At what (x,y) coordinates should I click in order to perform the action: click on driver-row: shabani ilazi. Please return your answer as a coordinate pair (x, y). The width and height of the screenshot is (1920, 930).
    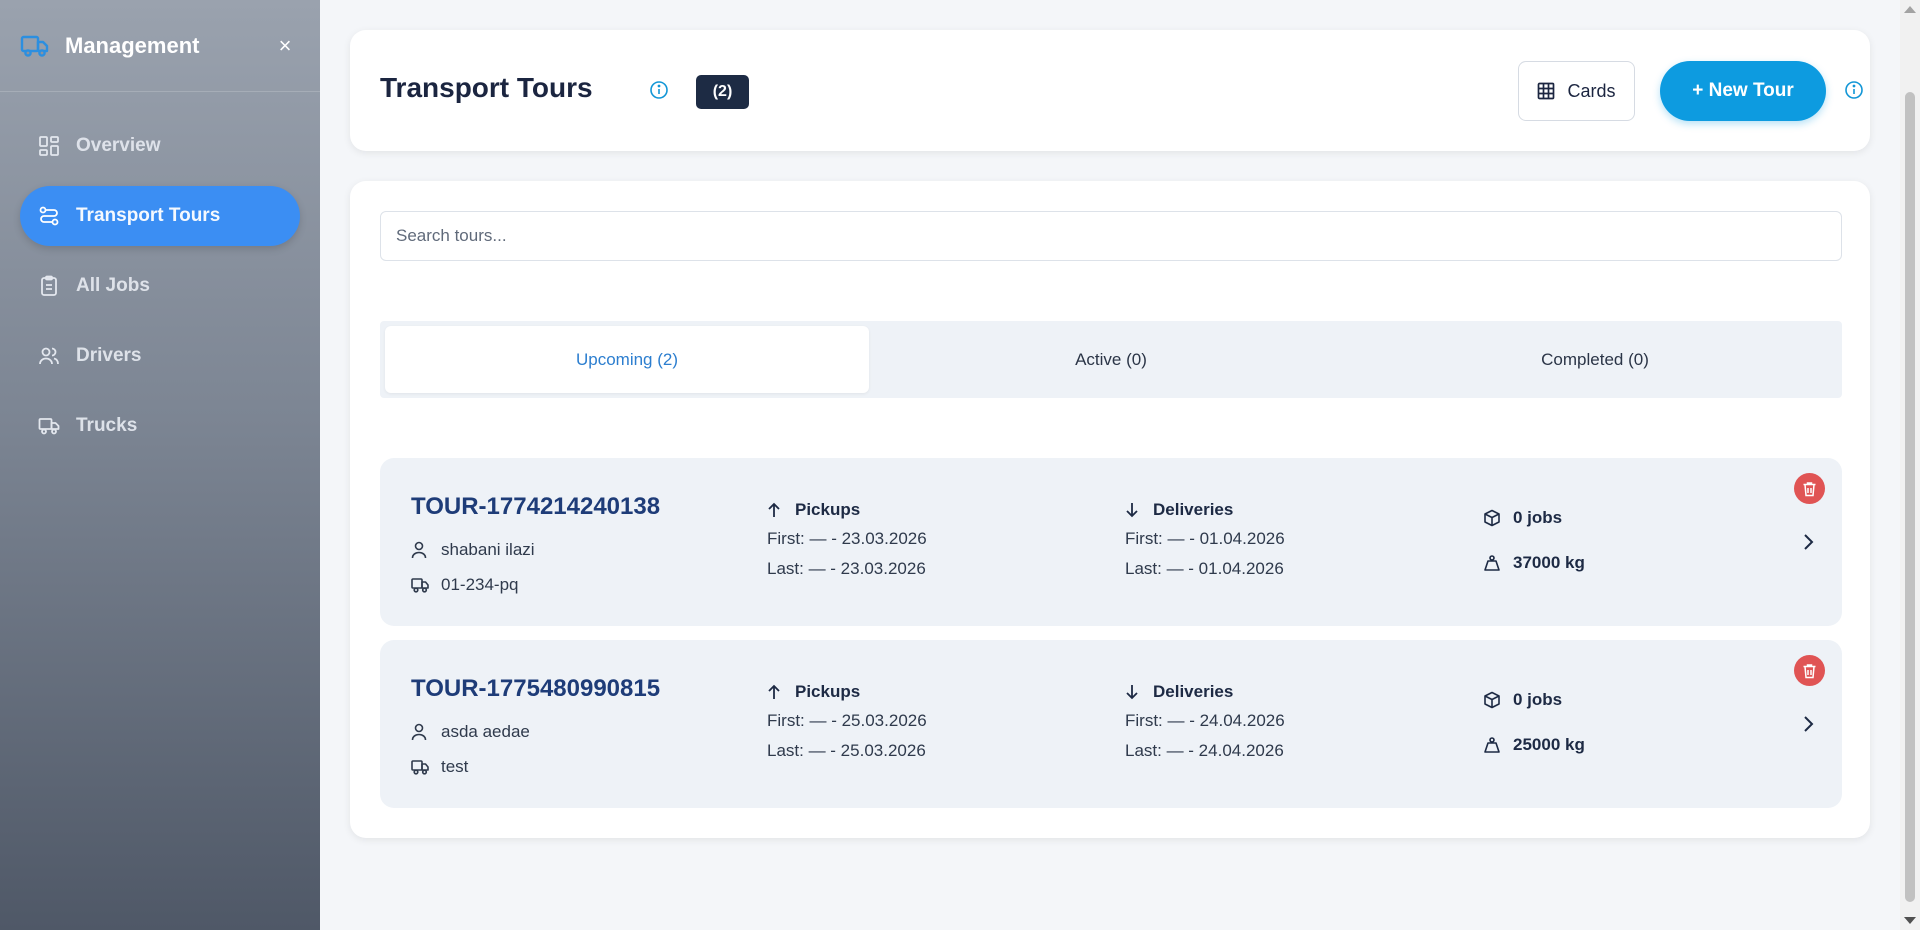
    Looking at the image, I should click on (473, 550).